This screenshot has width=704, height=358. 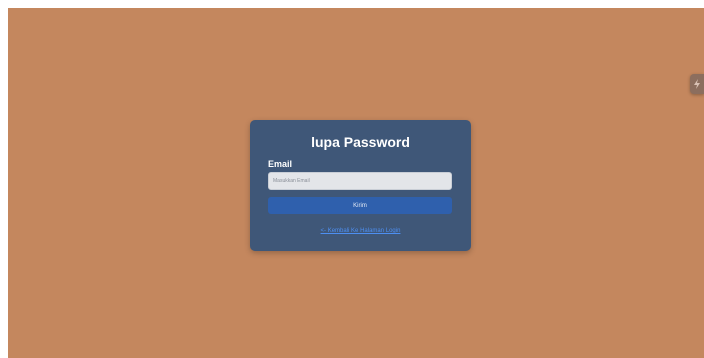 What do you see at coordinates (280, 164) in the screenshot?
I see `email-label: Email` at bounding box center [280, 164].